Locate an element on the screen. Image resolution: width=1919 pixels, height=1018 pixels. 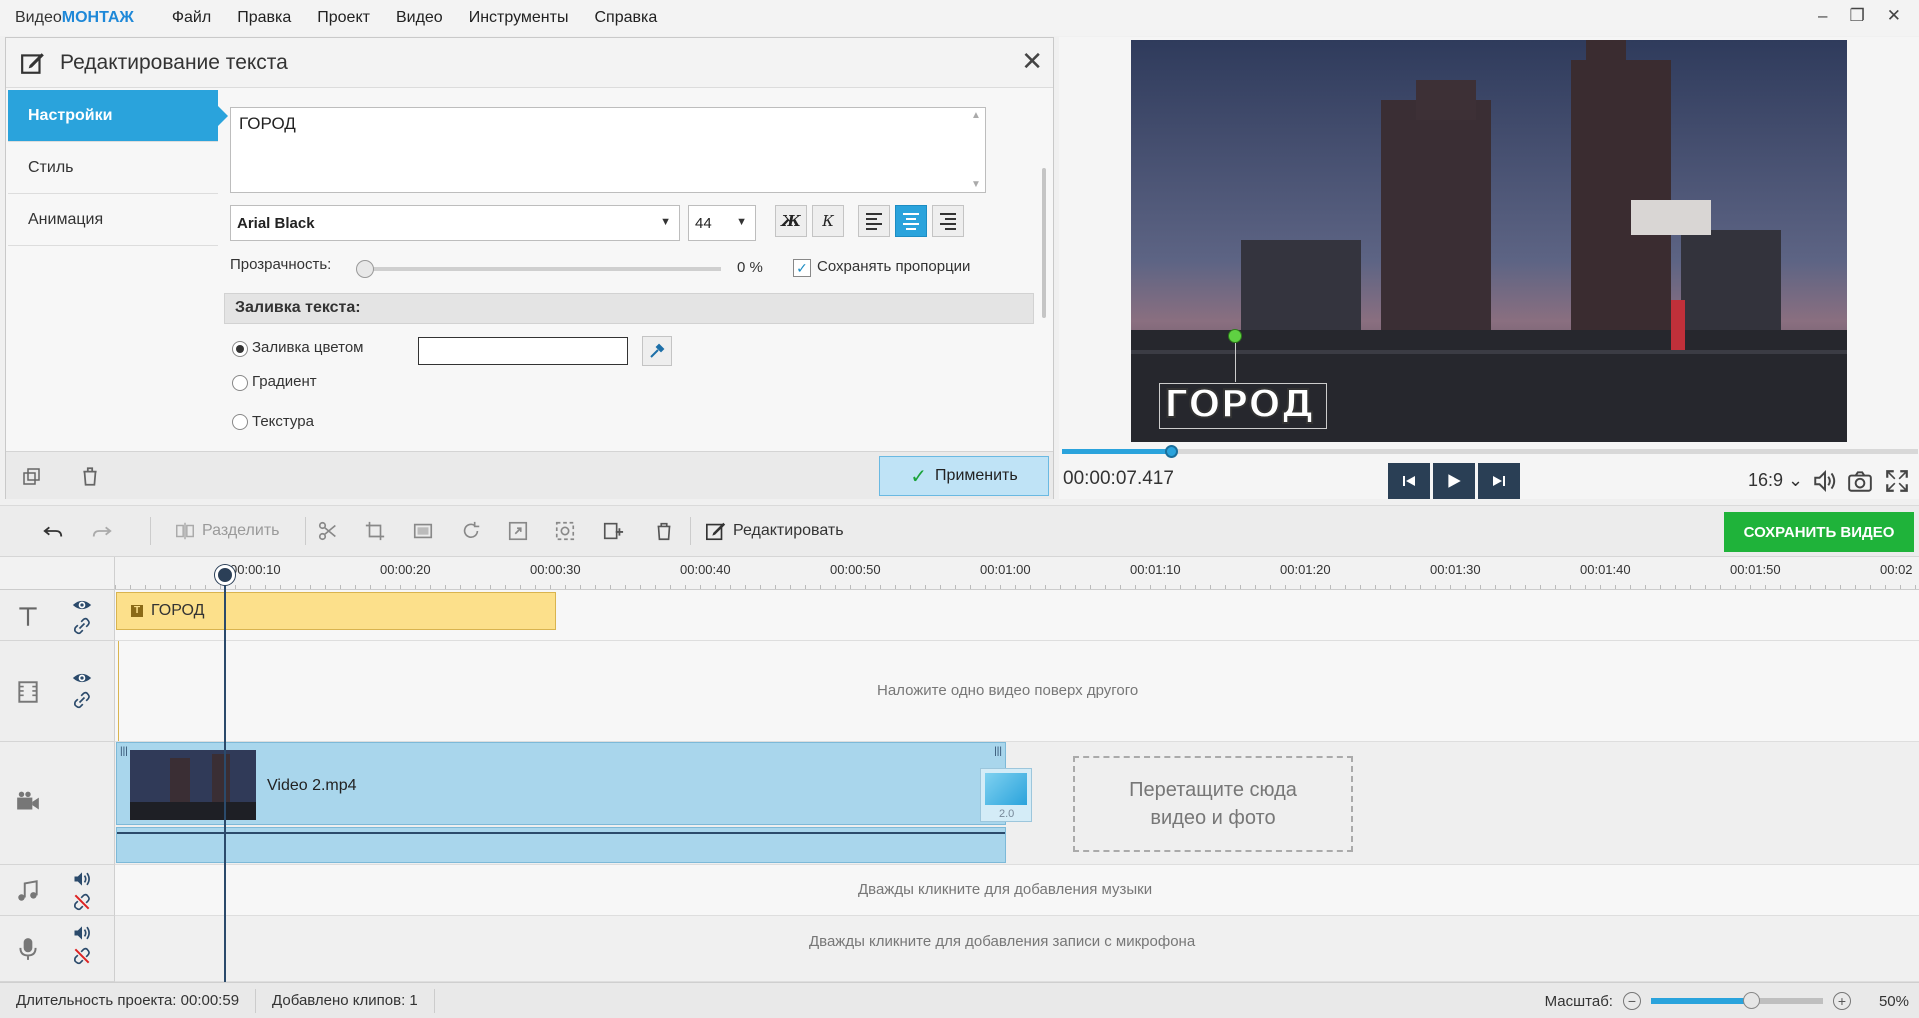
align-center-button is located at coordinates (911, 221).